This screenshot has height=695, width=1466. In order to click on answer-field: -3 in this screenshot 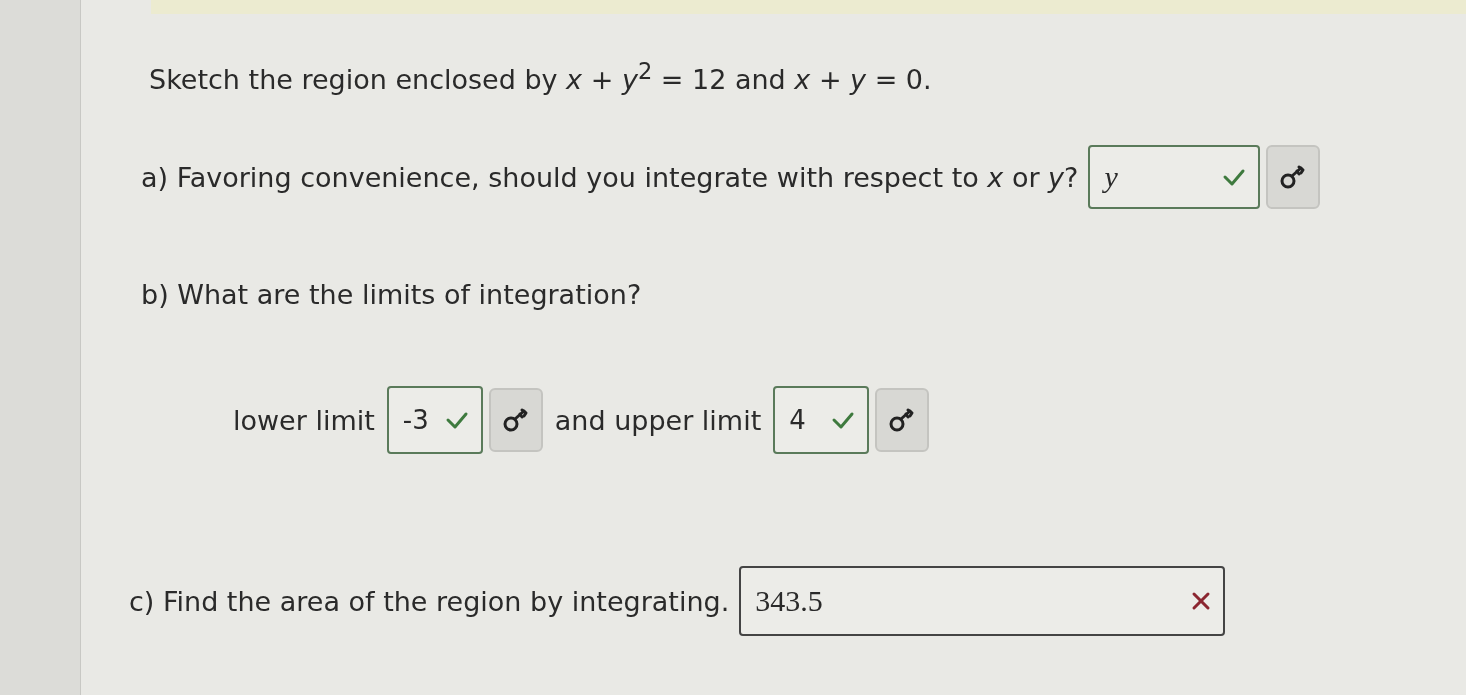, I will do `click(434, 420)`.